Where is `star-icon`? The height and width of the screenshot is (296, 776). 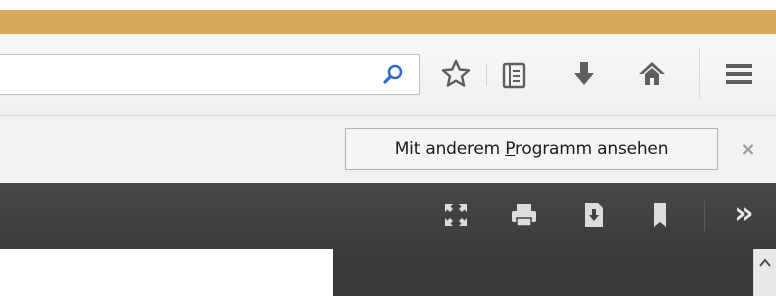 star-icon is located at coordinates (456, 74).